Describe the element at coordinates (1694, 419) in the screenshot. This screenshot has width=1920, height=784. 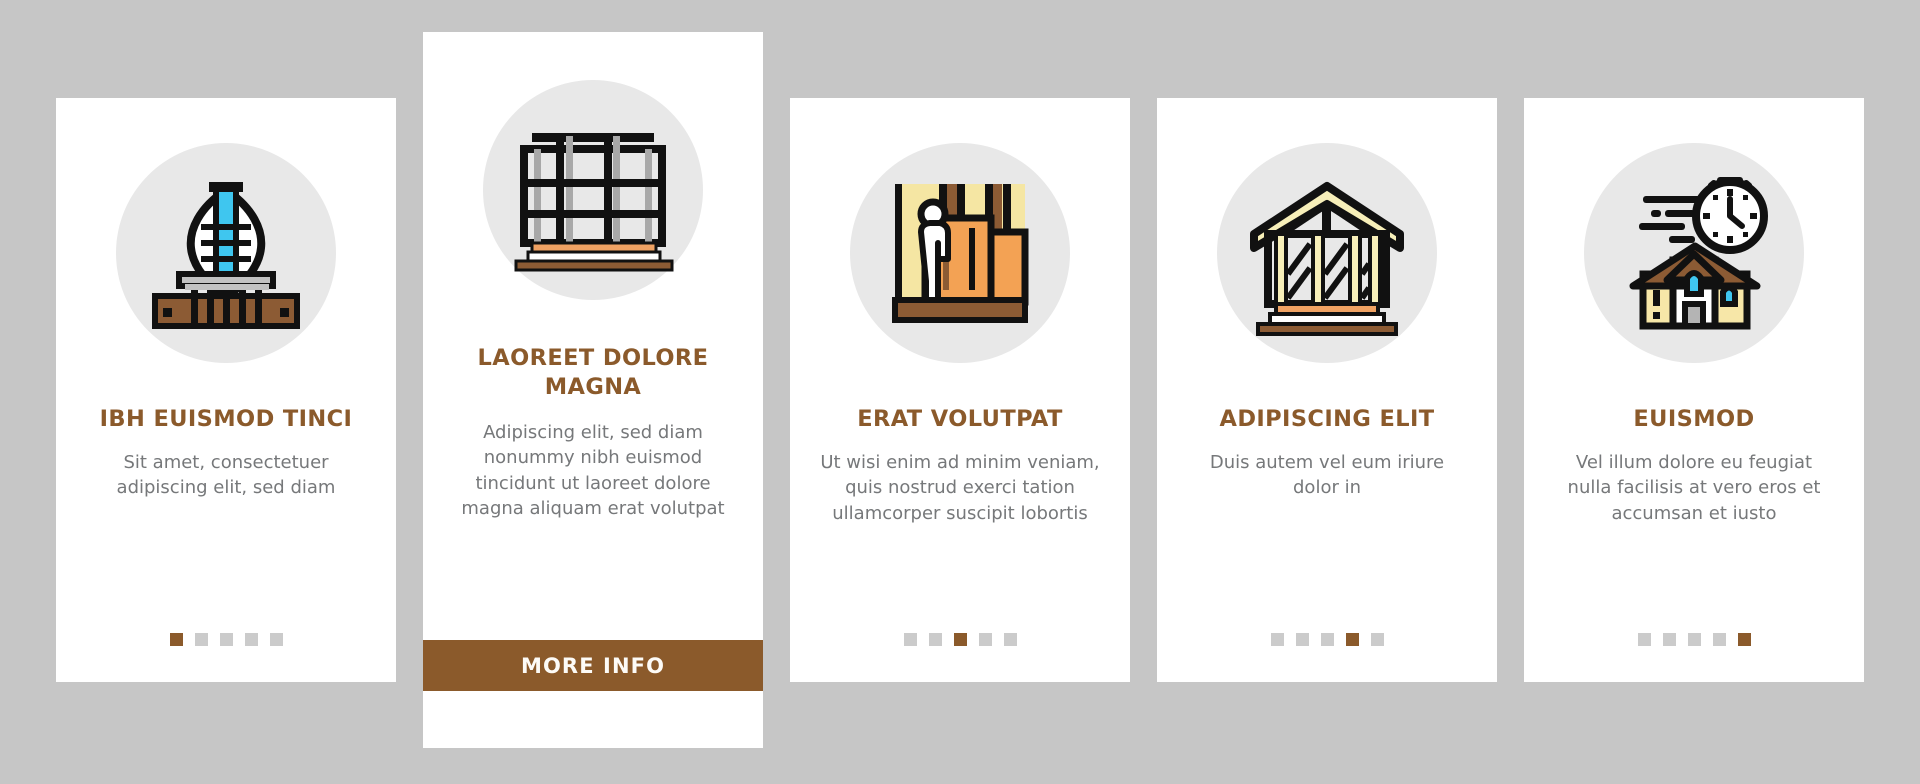
I see `card-title: EUISMOD` at that location.